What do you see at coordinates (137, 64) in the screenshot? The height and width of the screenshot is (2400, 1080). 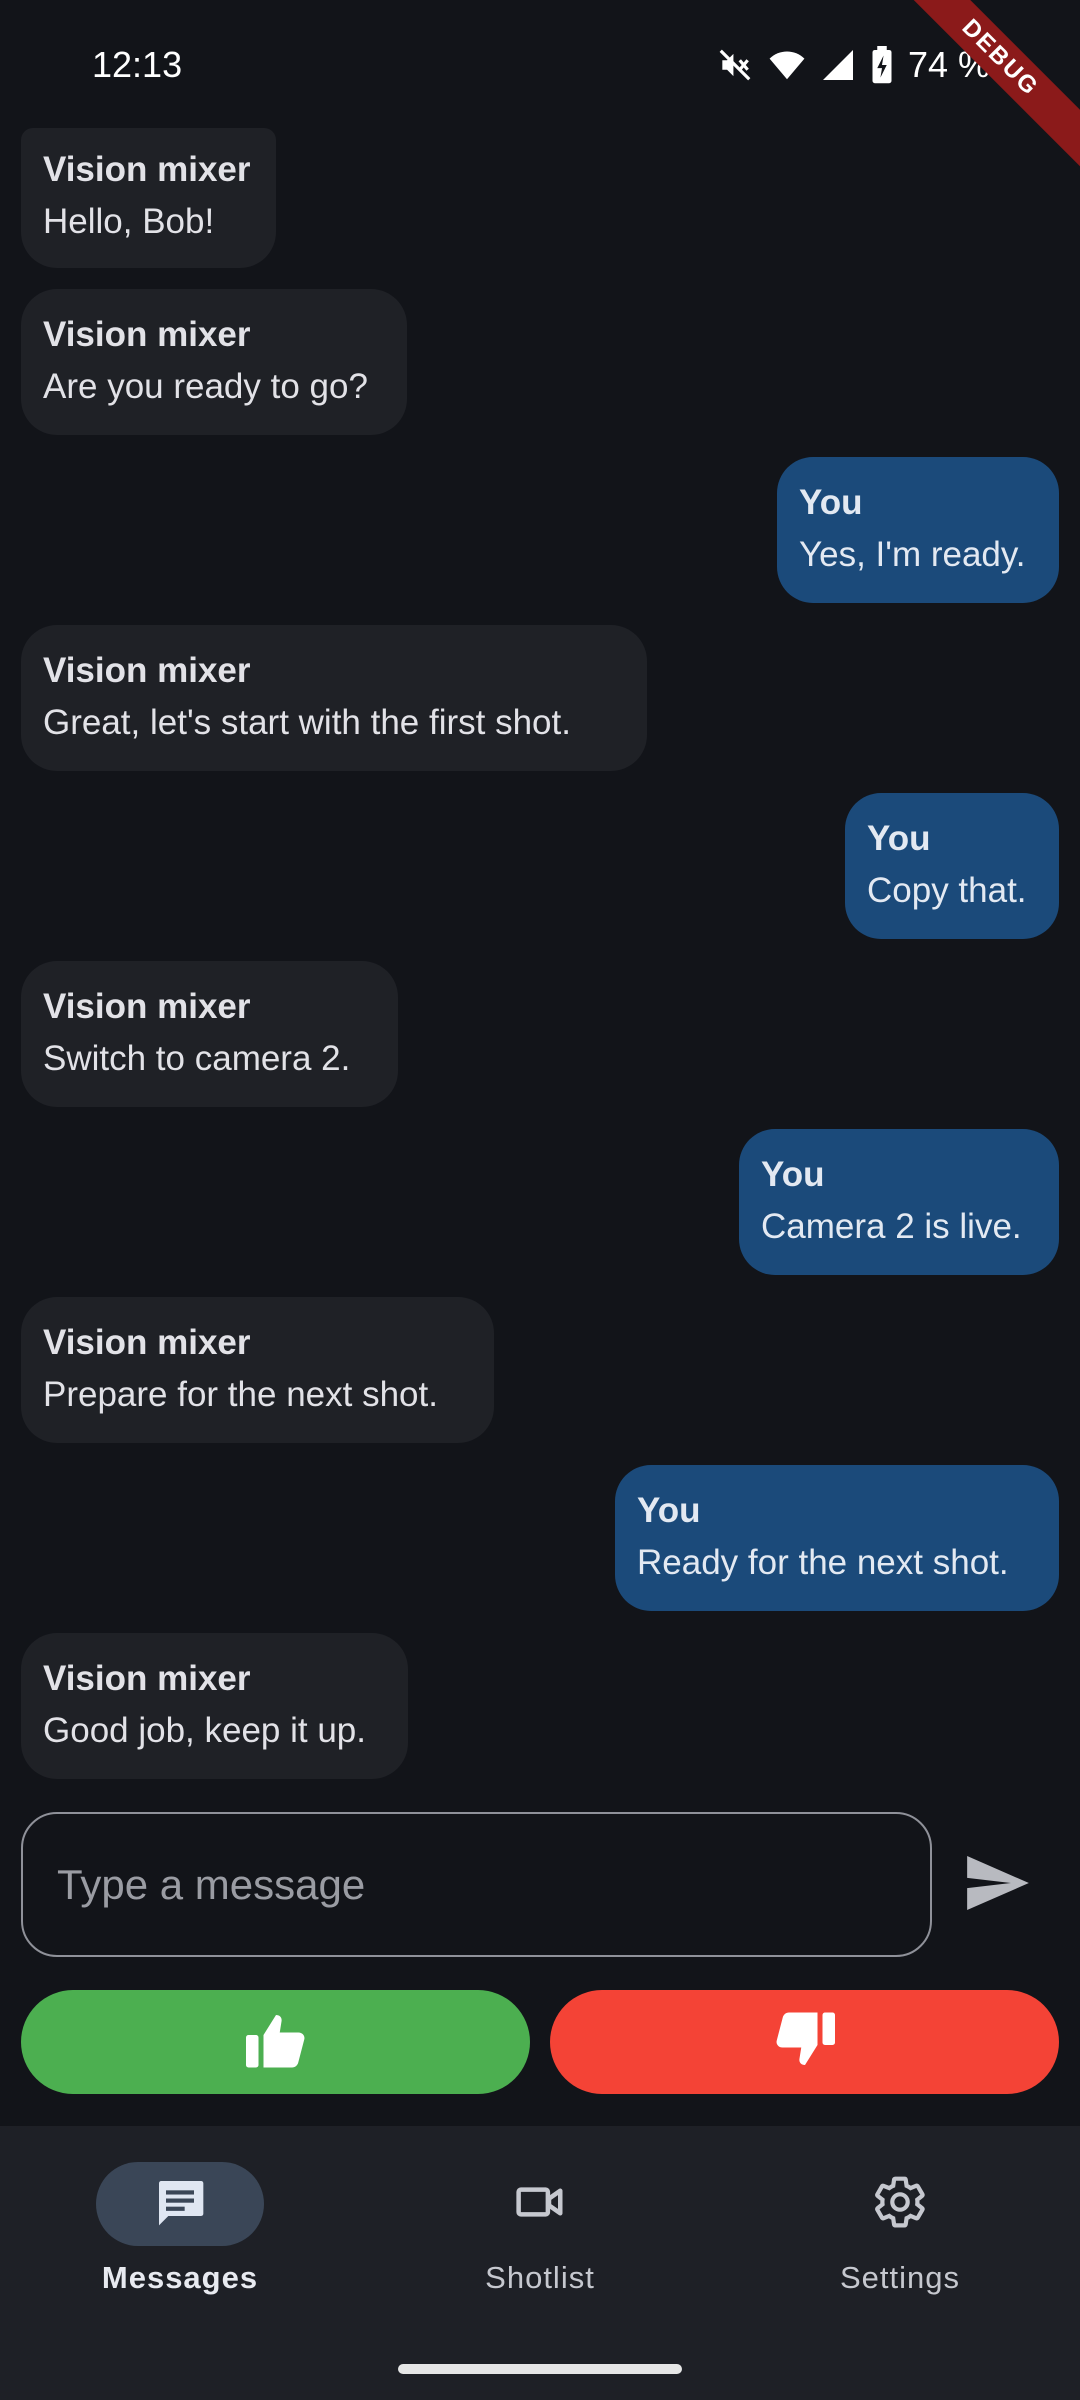 I see `status-time: 12:13` at bounding box center [137, 64].